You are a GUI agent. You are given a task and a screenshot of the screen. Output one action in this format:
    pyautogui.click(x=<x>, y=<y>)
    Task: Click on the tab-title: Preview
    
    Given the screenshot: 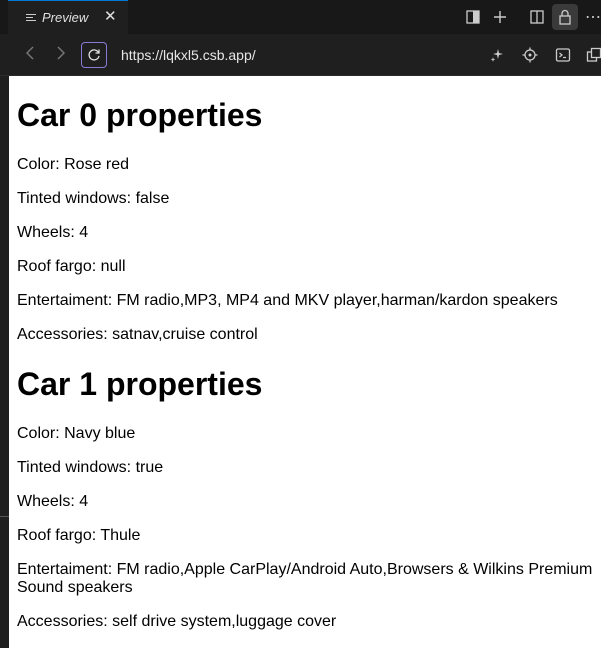 What is the action you would take?
    pyautogui.click(x=65, y=17)
    